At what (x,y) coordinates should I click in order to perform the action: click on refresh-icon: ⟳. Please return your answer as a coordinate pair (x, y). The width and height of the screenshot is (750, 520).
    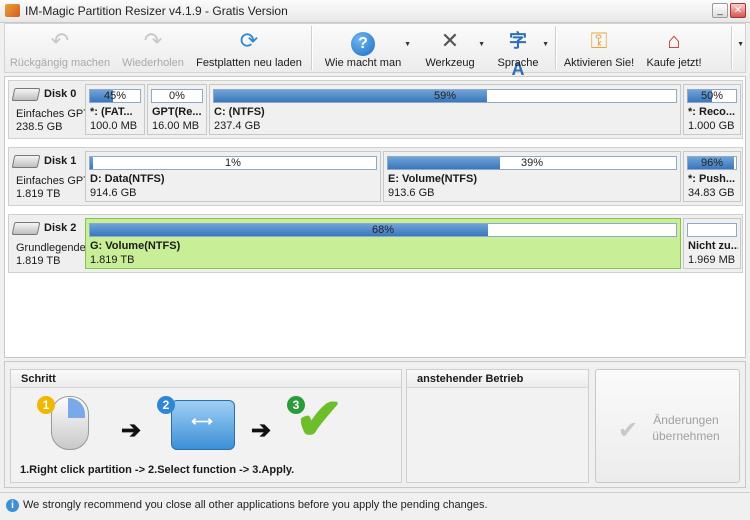
    Looking at the image, I should click on (249, 40).